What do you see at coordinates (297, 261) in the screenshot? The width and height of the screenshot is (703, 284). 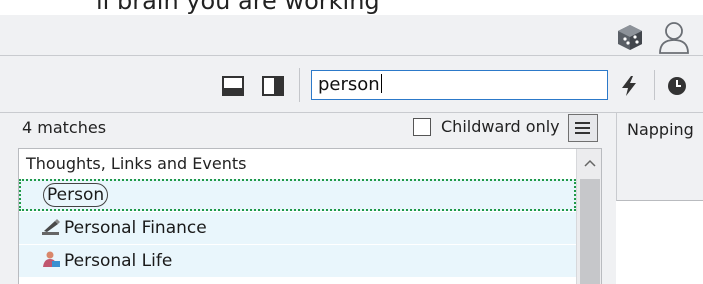 I see `list-item: Personal Life` at bounding box center [297, 261].